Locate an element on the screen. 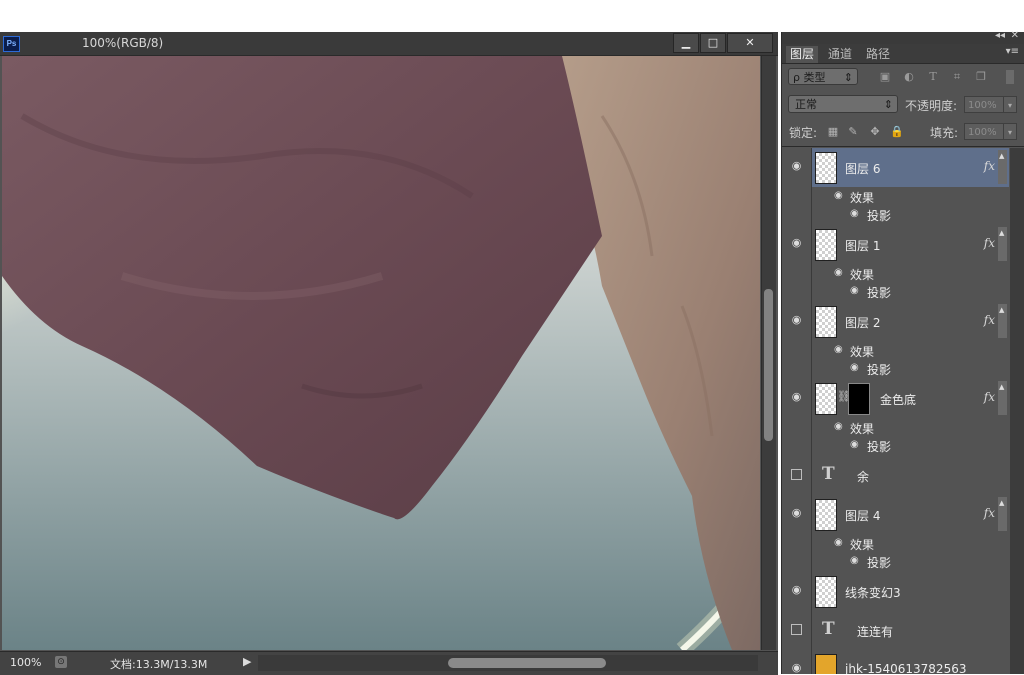 The image size is (1024, 675). filter-toggle-switch is located at coordinates (1010, 77).